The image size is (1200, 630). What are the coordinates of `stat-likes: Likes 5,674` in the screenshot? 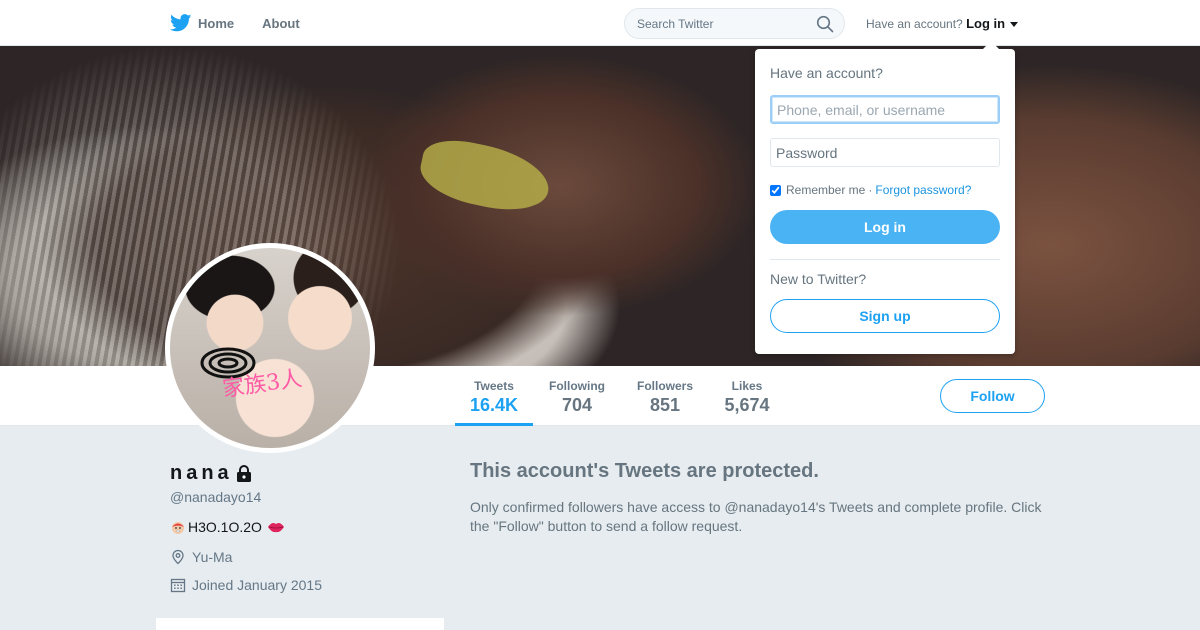 It's located at (747, 396).